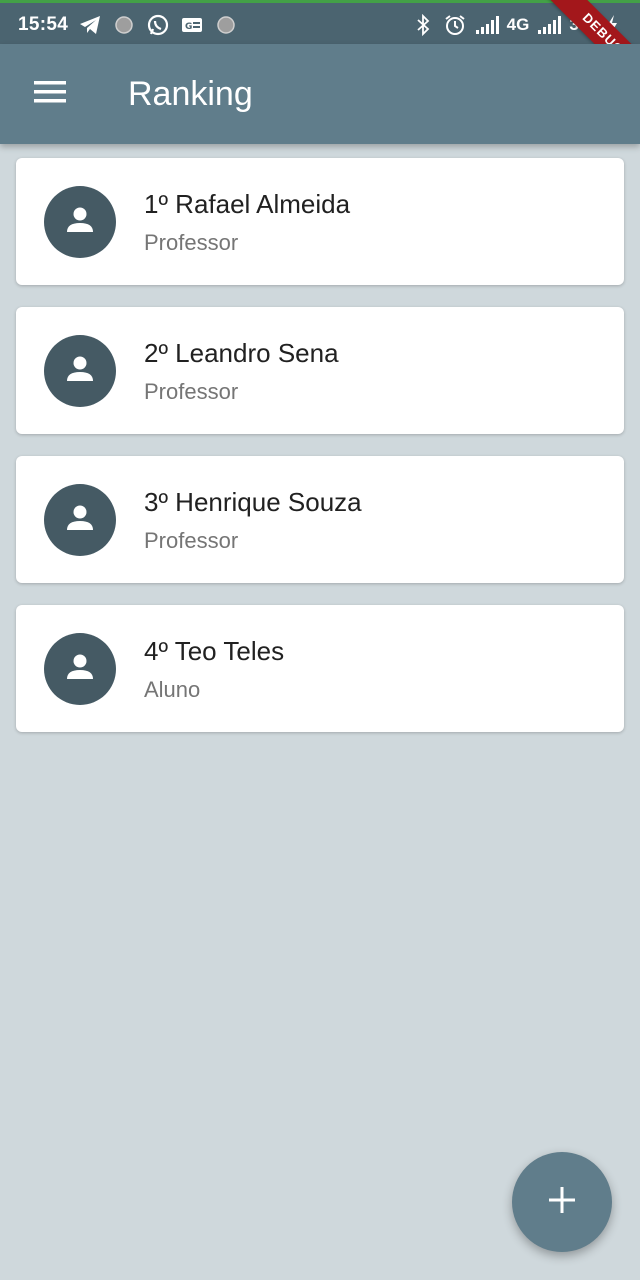 This screenshot has height=1280, width=640. I want to click on item-title: 4º Teo Teles, so click(214, 651).